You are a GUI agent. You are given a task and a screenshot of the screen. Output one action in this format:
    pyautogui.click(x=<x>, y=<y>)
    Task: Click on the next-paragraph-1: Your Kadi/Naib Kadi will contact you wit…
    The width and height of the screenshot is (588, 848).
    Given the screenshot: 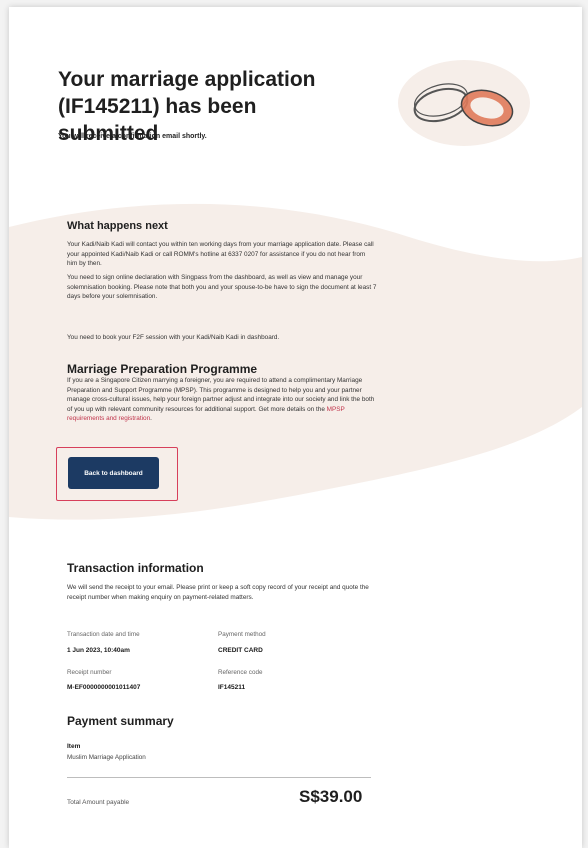 What is the action you would take?
    pyautogui.click(x=220, y=254)
    